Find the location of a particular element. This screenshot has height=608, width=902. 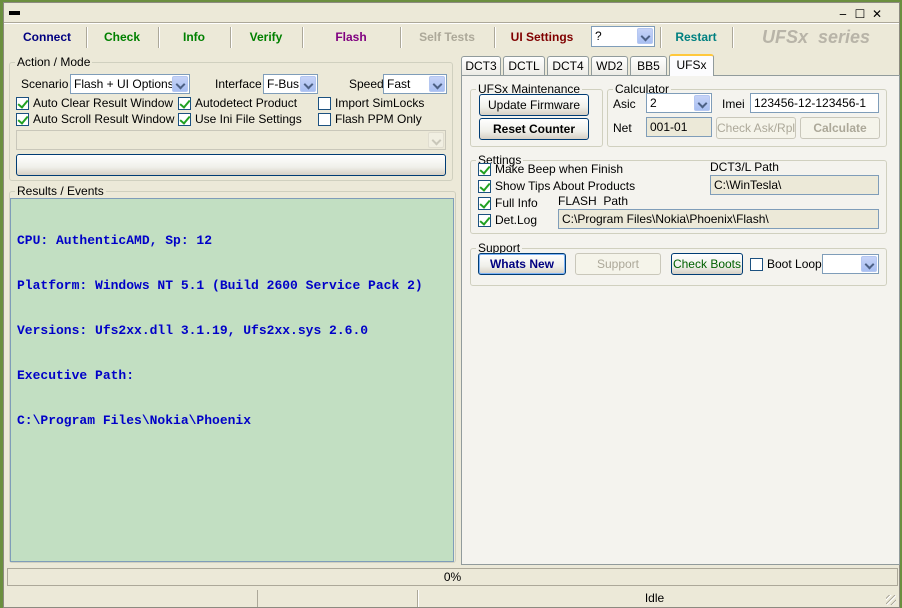

checkbox-label: Det.Log is located at coordinates (516, 220).